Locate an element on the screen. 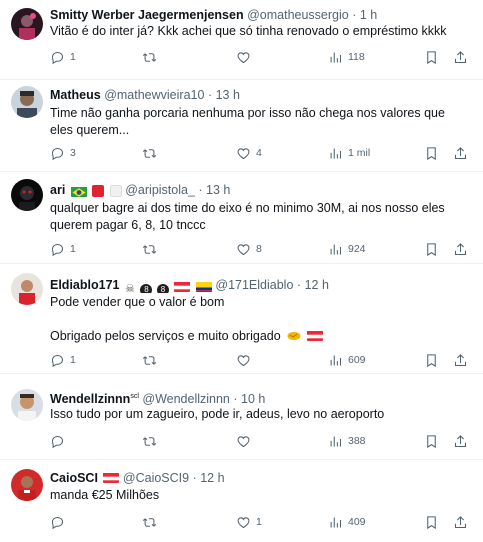 The height and width of the screenshot is (542, 483). author-name: ari is located at coordinates (57, 190).